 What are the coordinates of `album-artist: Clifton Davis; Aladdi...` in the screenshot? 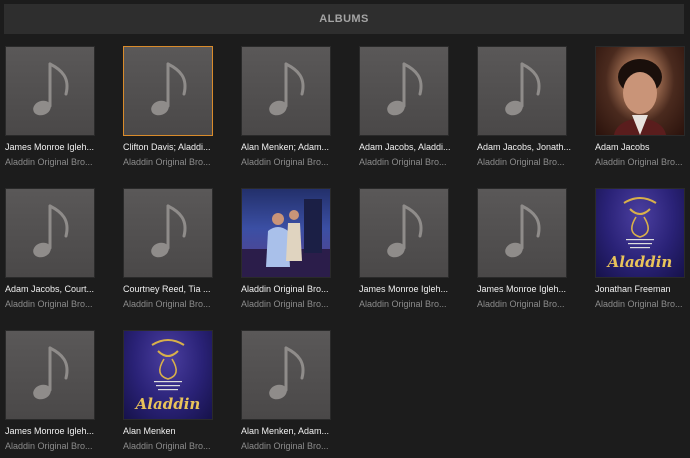 It's located at (167, 147).